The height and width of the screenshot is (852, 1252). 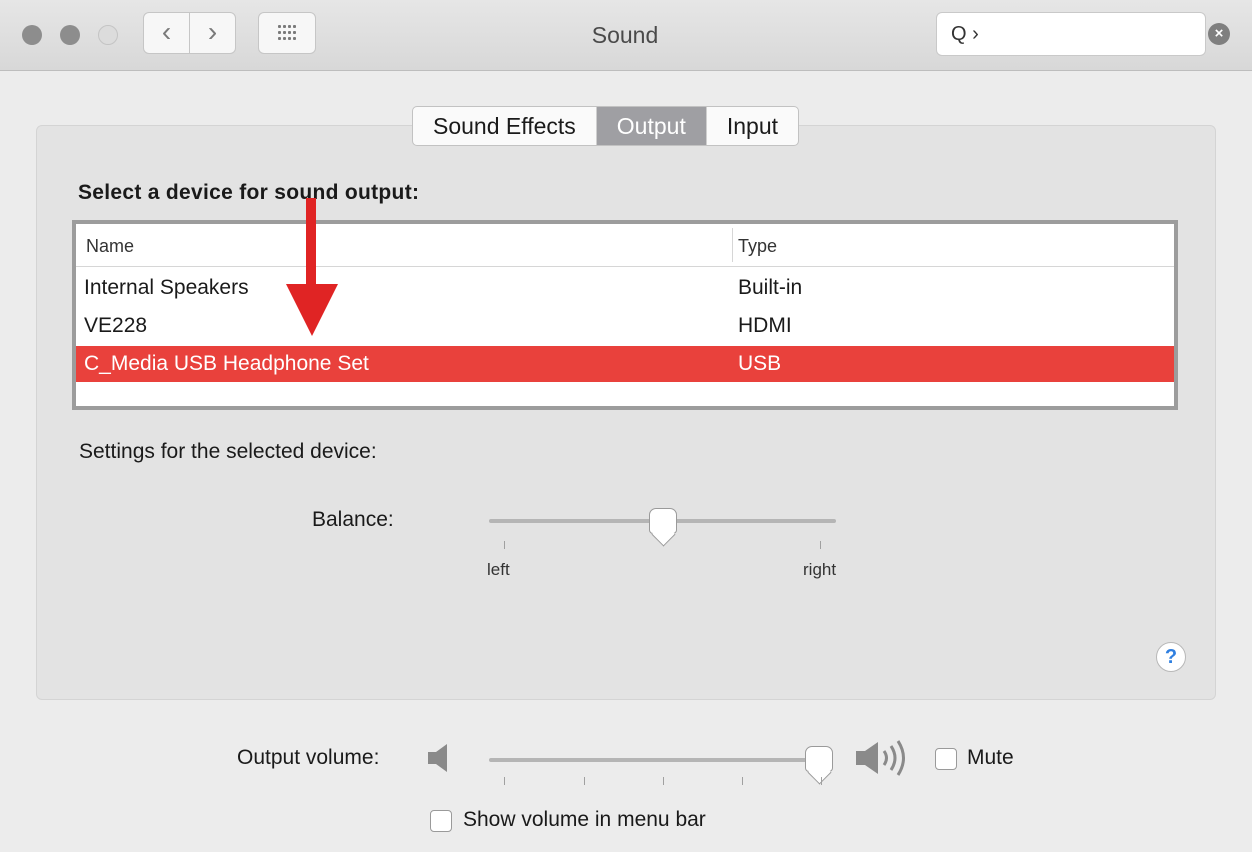 I want to click on show-all-button, so click(x=287, y=33).